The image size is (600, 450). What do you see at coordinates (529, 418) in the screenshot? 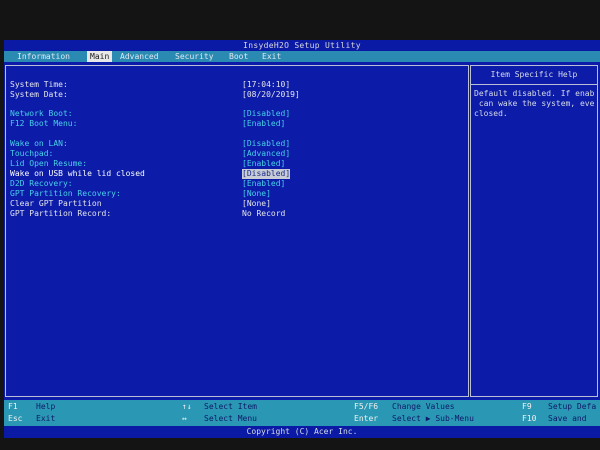
I see `key-label: F10` at bounding box center [529, 418].